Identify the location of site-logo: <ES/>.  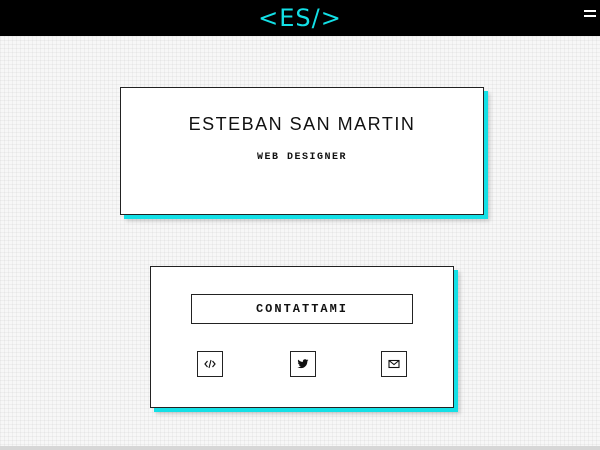
(300, 18).